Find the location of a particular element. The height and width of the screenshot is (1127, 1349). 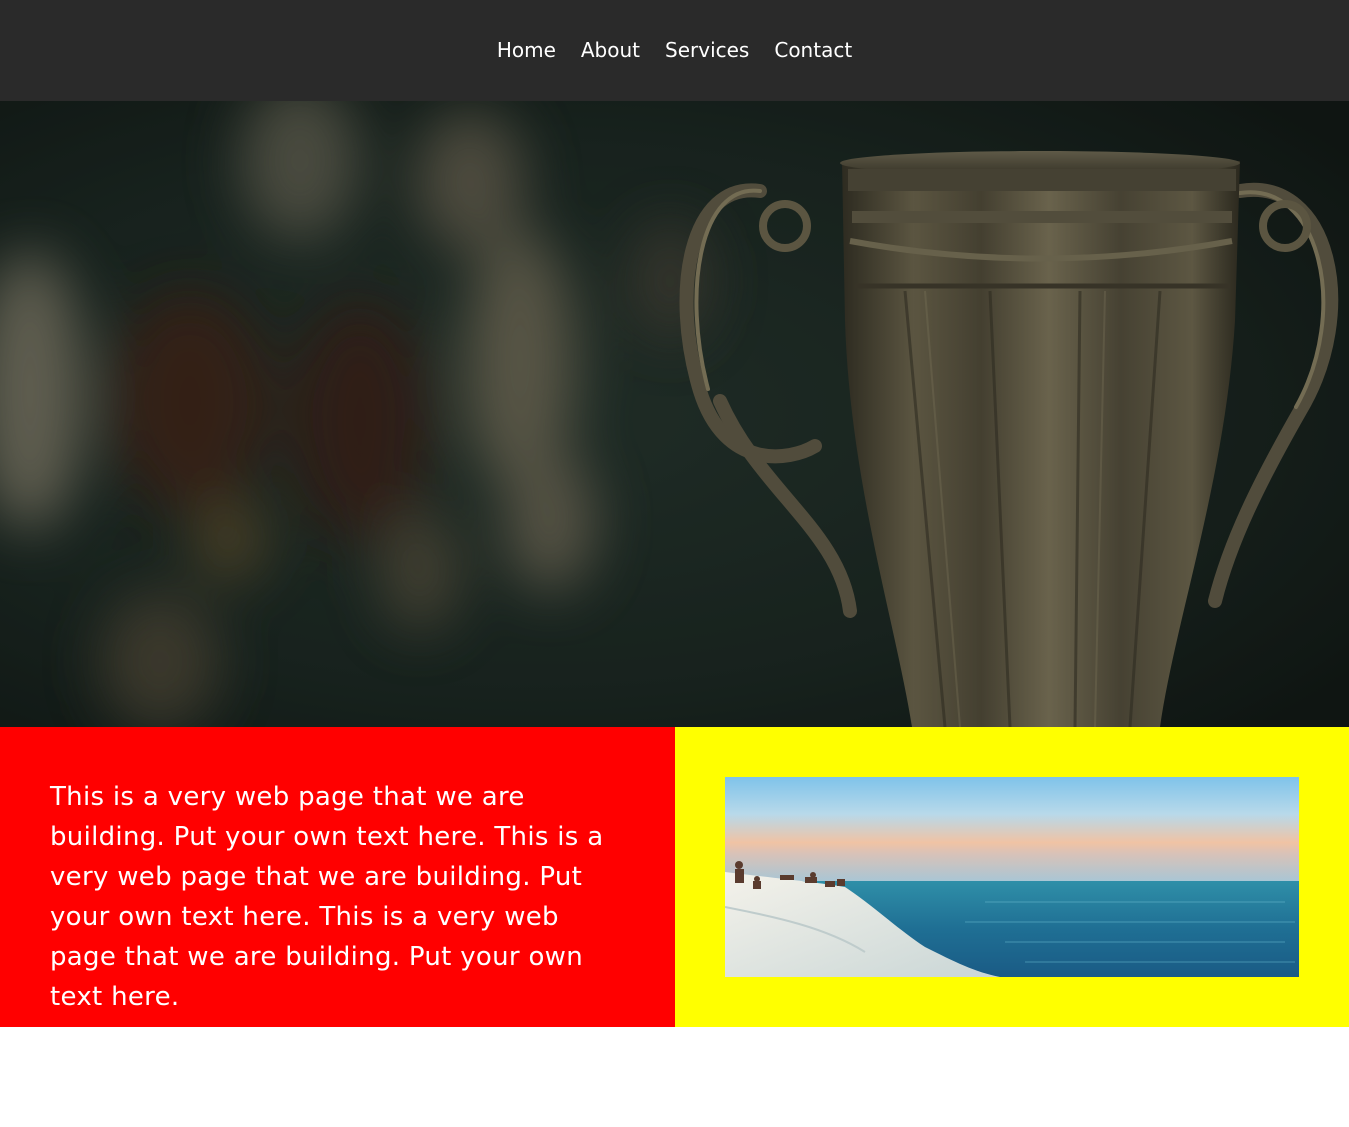

nav-item-contact: Contact is located at coordinates (813, 50).